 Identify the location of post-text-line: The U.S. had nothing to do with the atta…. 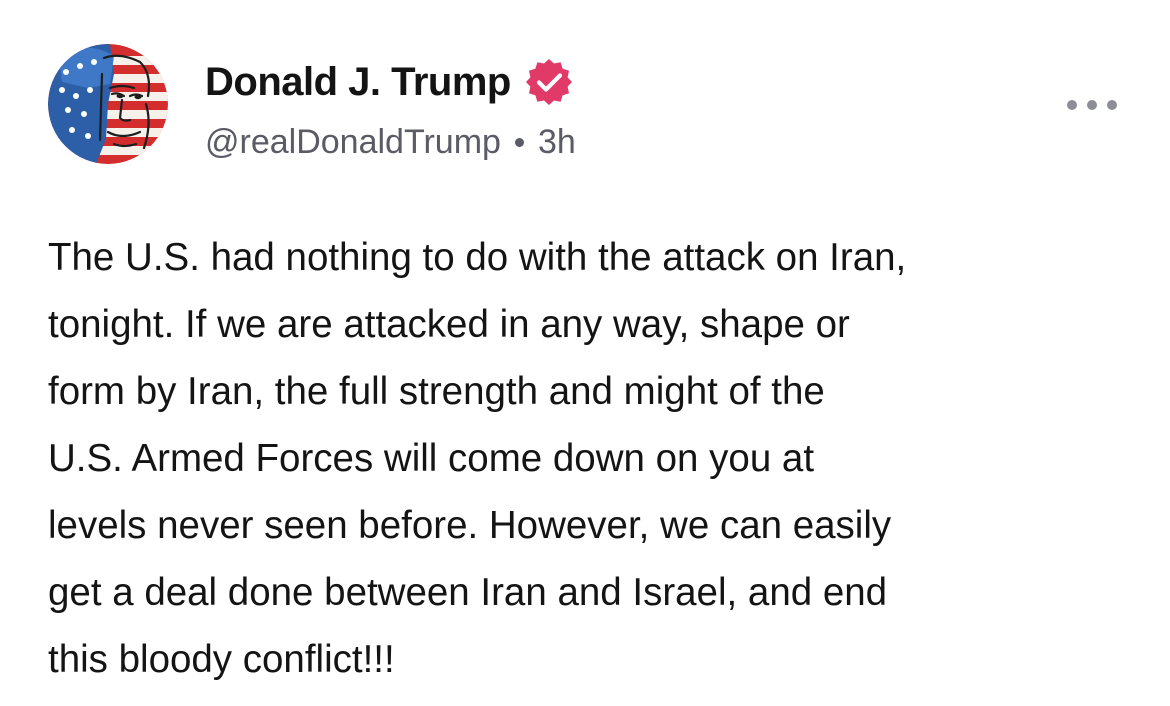
(477, 257).